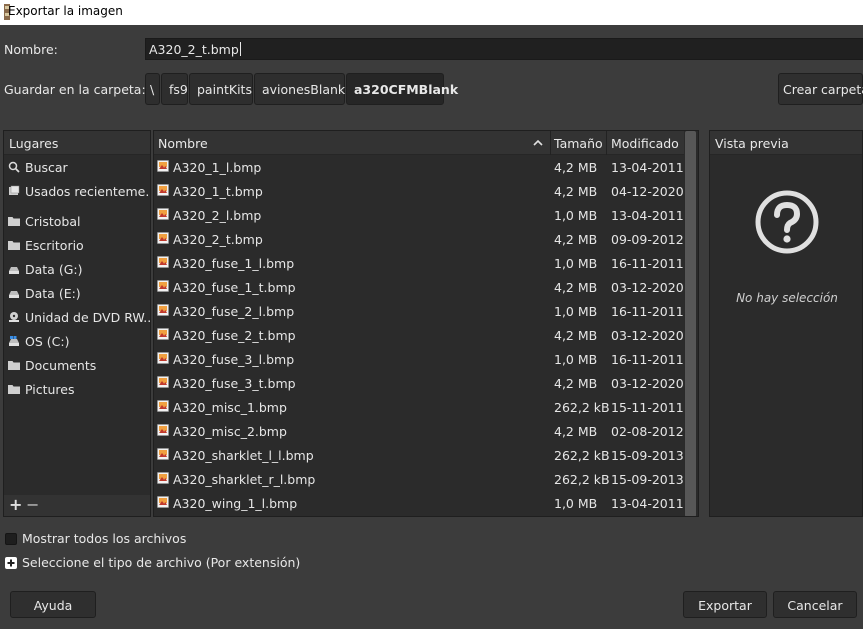  I want to click on text-caret, so click(240, 49).